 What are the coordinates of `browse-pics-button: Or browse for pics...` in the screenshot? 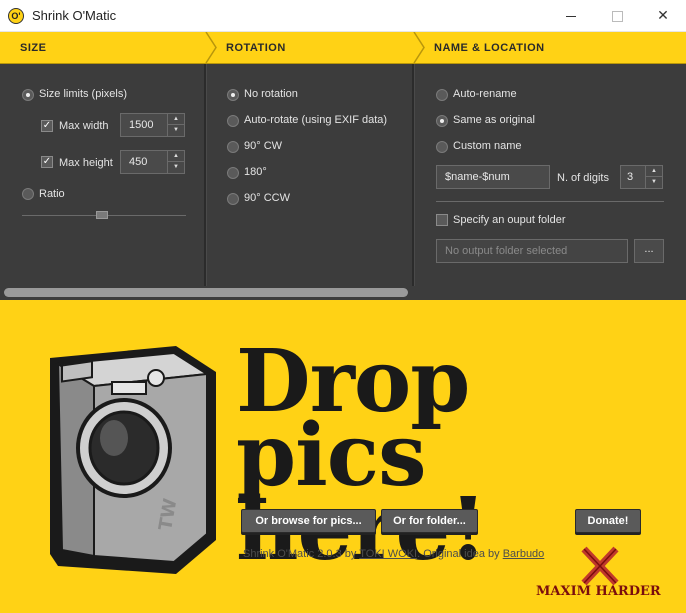 It's located at (308, 521).